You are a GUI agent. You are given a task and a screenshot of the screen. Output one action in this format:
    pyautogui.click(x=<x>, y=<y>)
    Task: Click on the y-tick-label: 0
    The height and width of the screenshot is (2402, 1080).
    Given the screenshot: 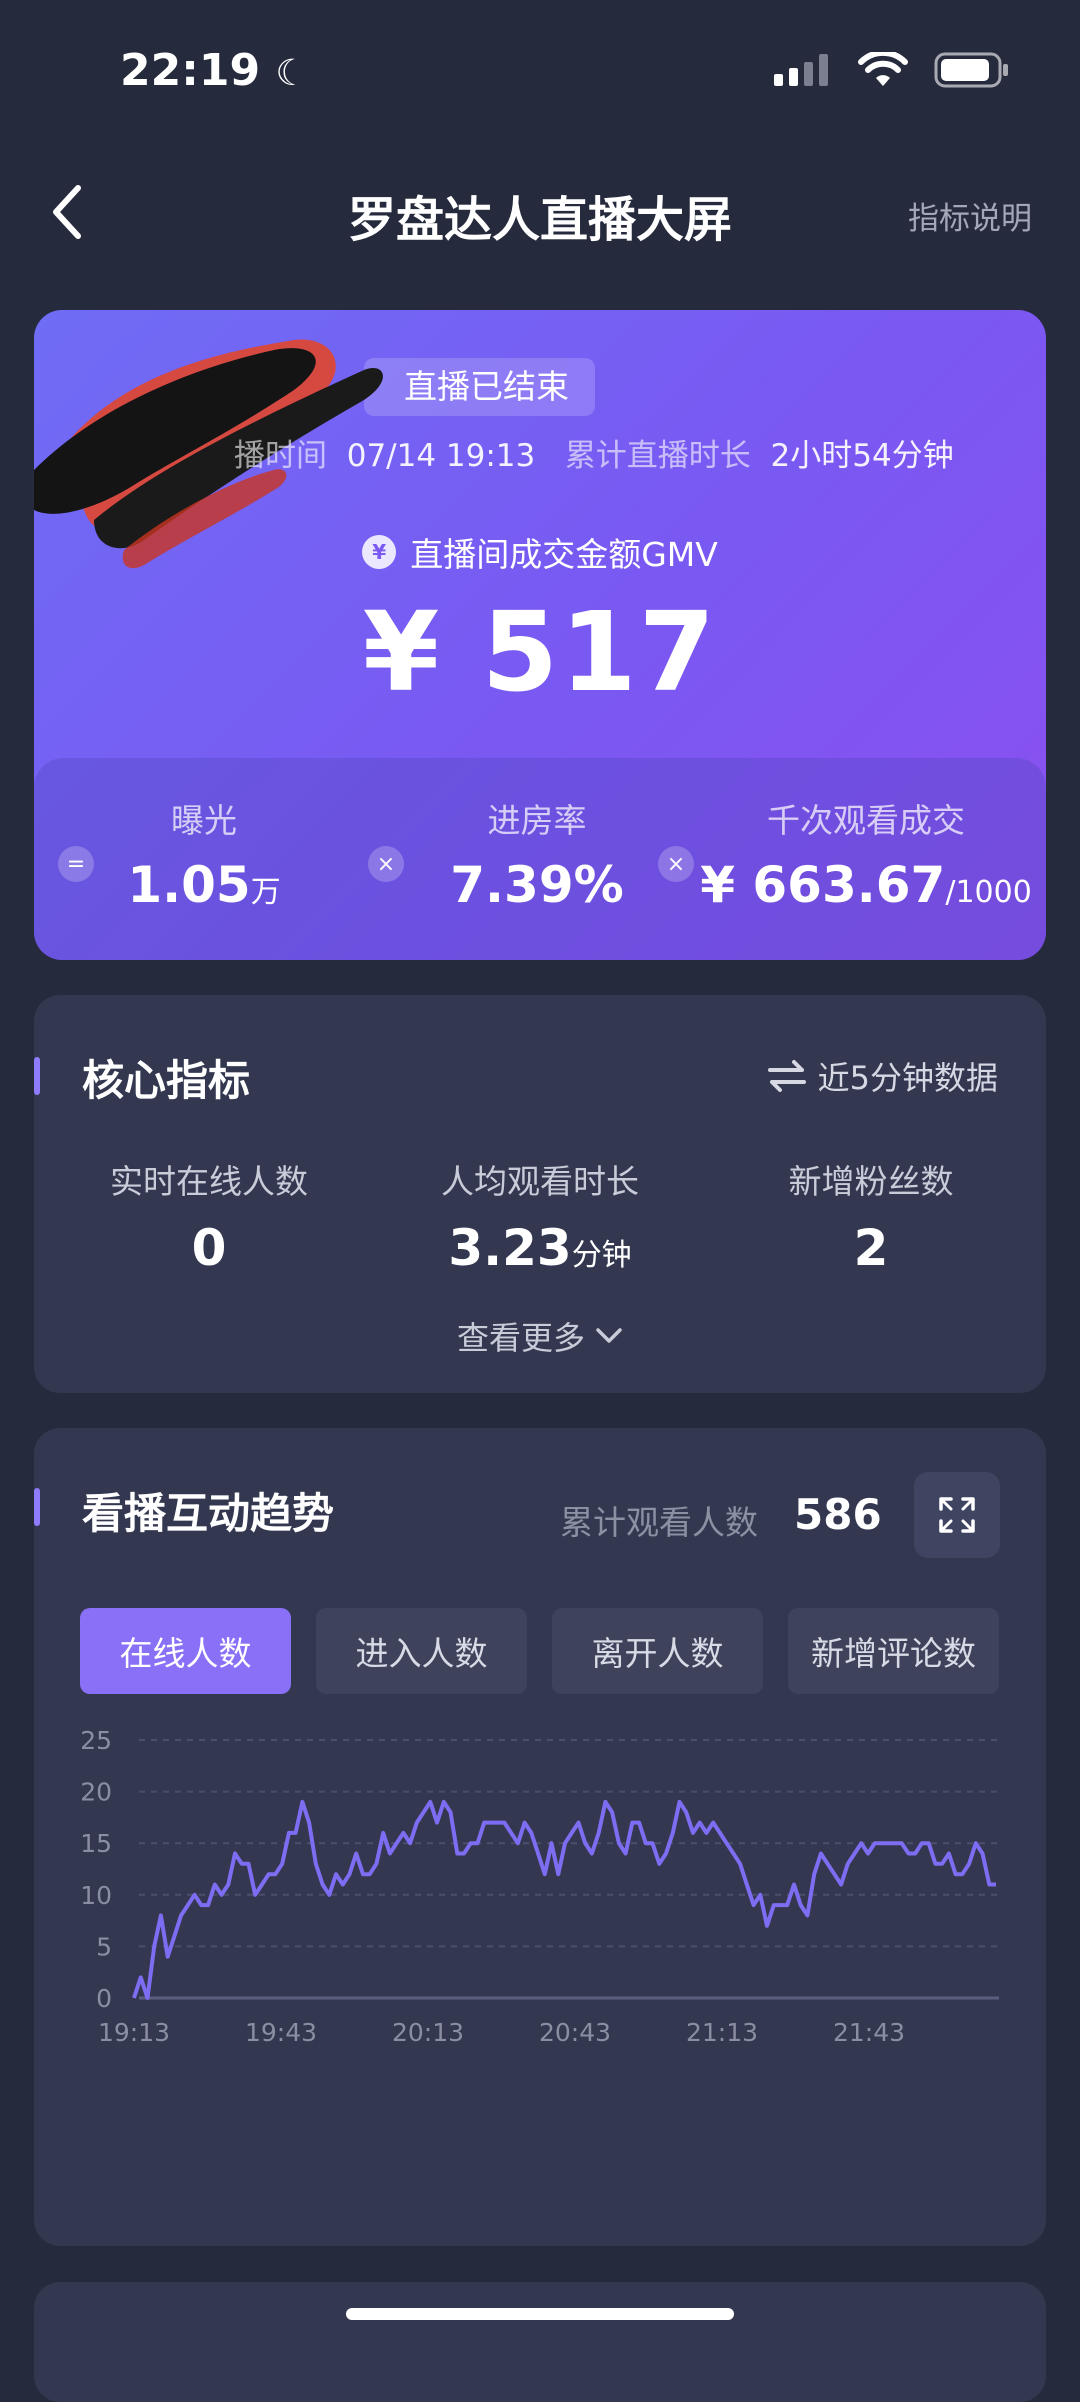 What is the action you would take?
    pyautogui.click(x=104, y=1998)
    